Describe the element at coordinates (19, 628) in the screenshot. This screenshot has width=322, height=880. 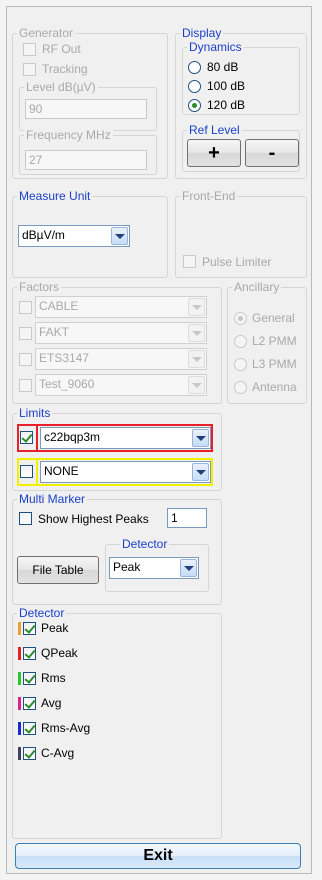
I see `peak-color-swatch` at that location.